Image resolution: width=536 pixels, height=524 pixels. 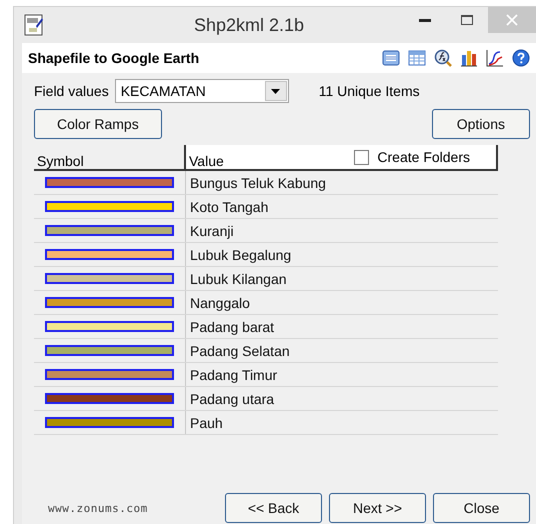 I want to click on table-cell-text: Padang Timur, so click(x=233, y=375).